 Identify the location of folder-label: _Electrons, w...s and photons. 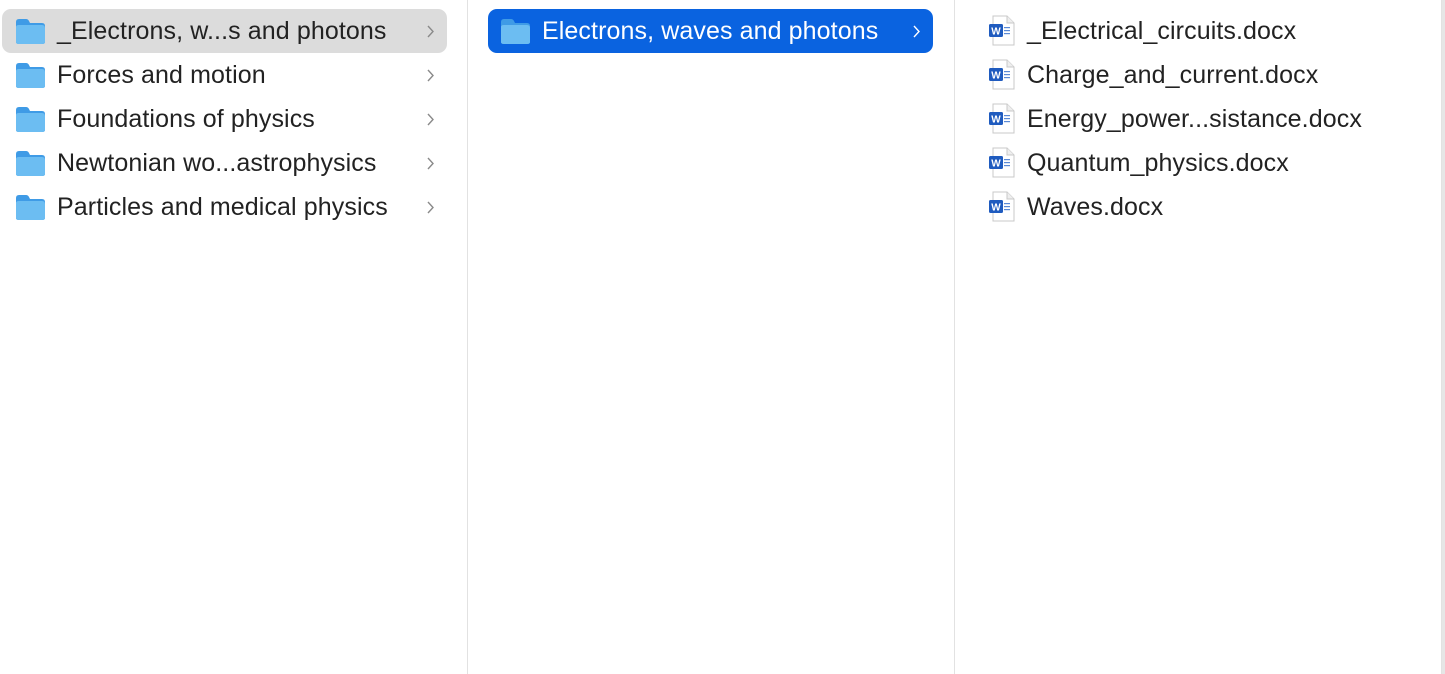
(222, 30).